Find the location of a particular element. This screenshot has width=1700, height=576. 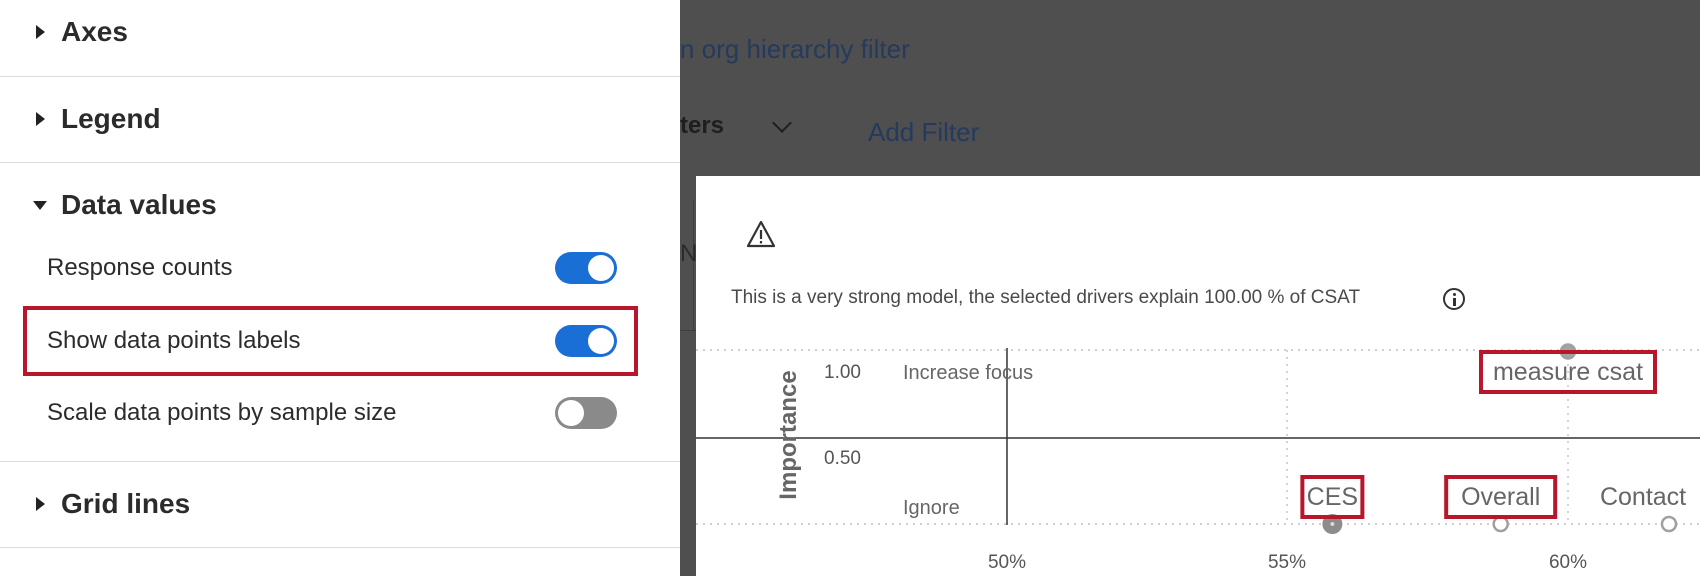

filters-label: ters is located at coordinates (702, 125).